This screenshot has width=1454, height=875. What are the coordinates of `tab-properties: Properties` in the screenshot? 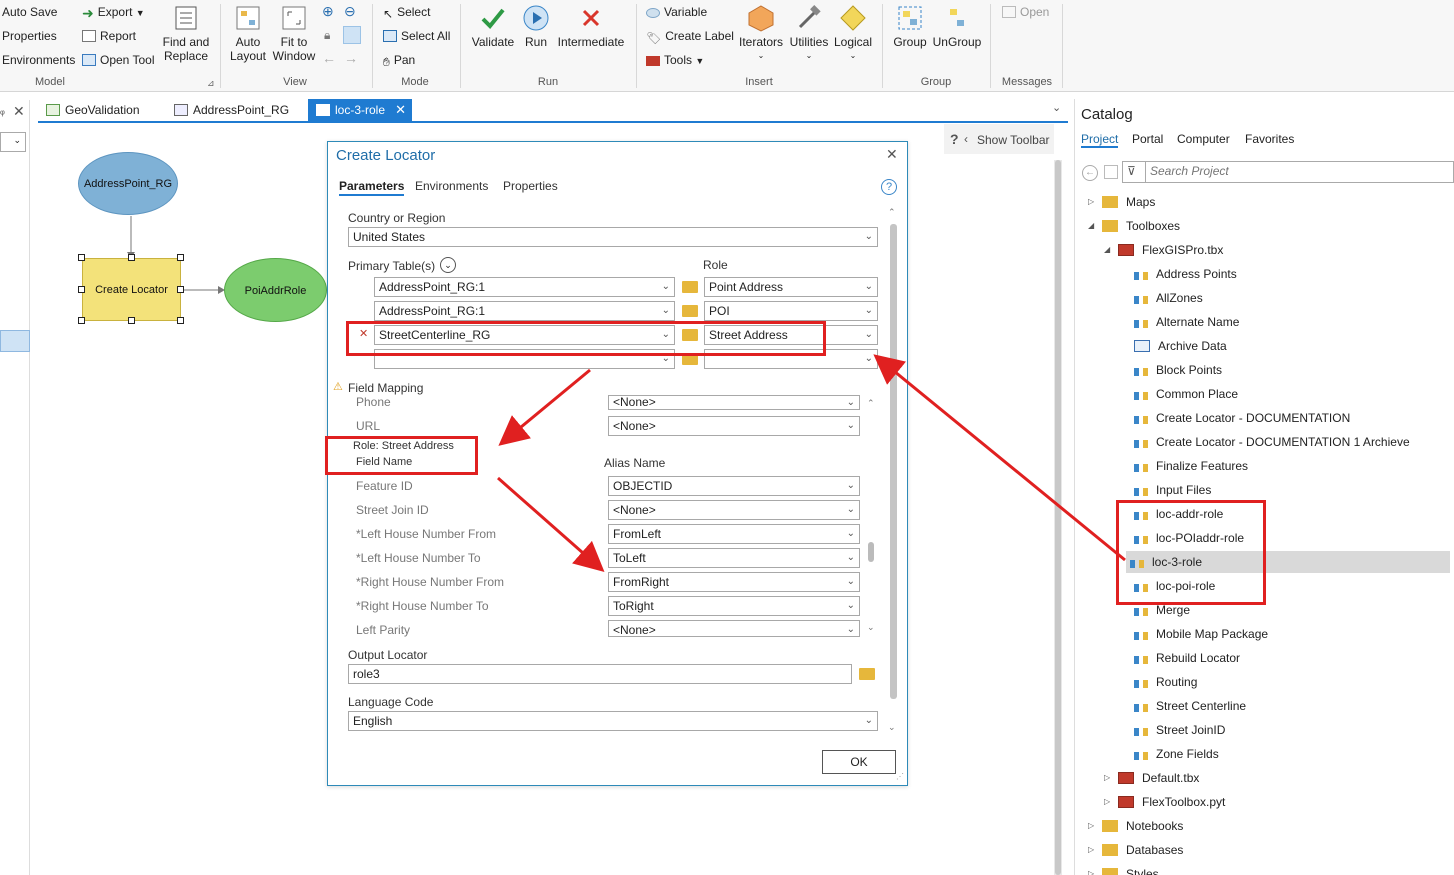 It's located at (530, 186).